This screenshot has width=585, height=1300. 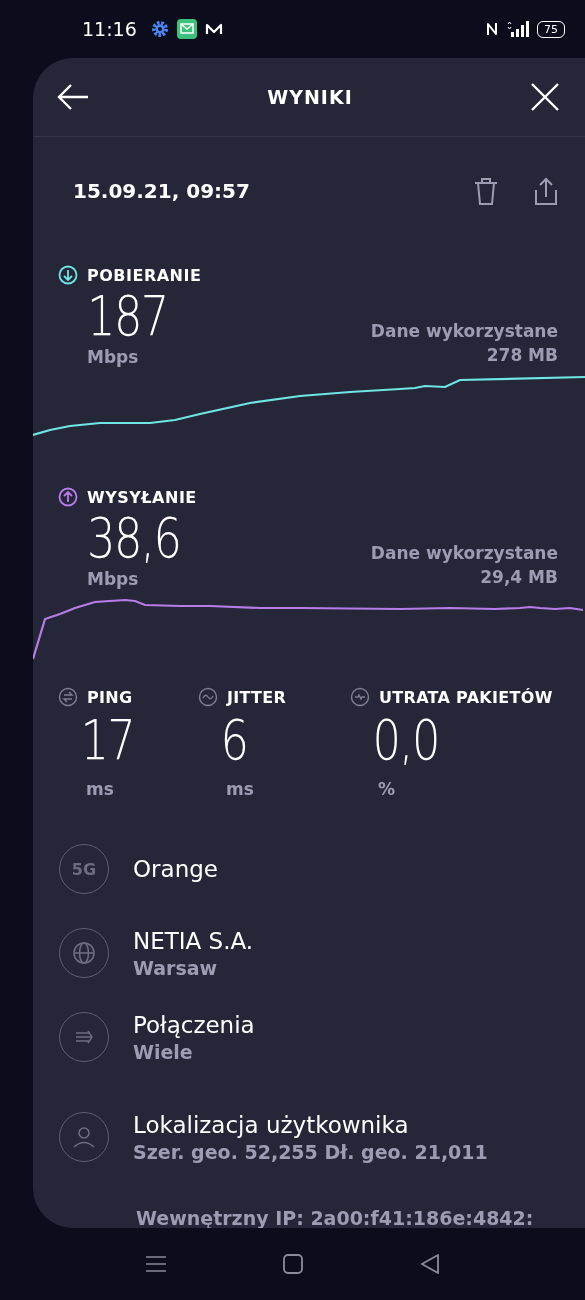 I want to click on detail-title: Orange, so click(x=175, y=869).